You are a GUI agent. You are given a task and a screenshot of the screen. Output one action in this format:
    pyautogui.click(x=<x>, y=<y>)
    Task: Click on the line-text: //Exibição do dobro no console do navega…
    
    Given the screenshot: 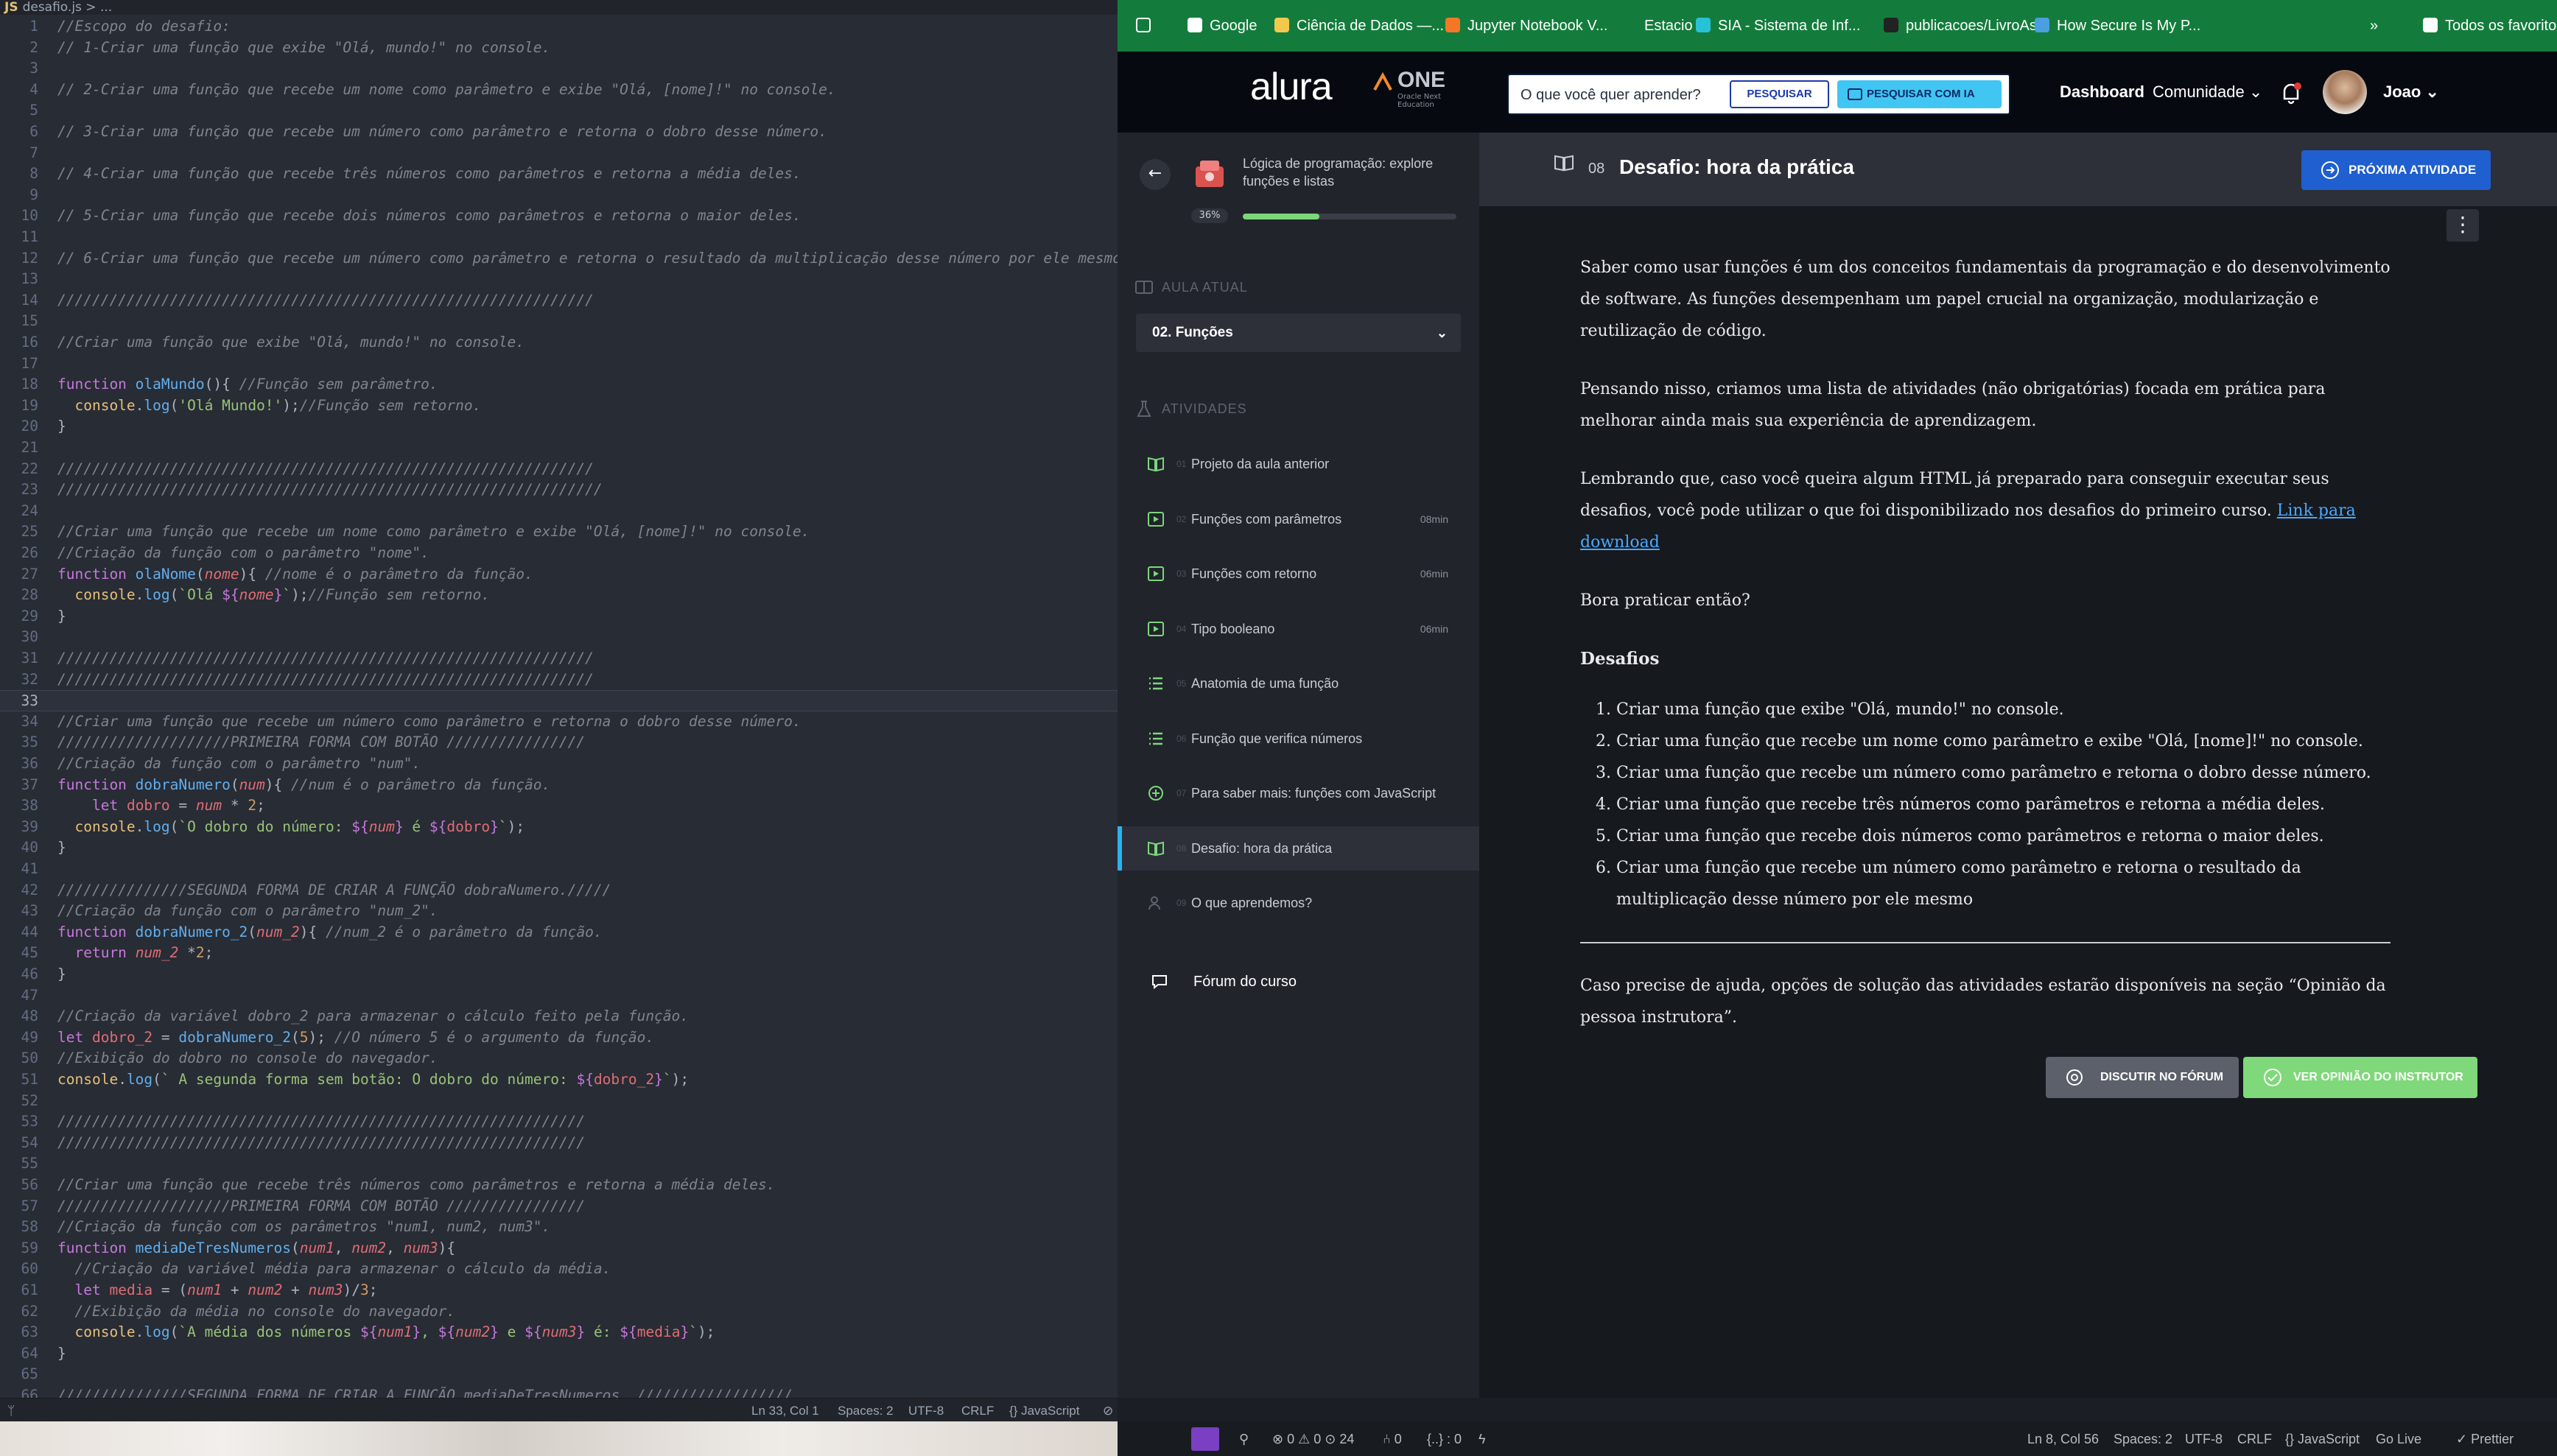 What is the action you would take?
    pyautogui.click(x=247, y=1057)
    